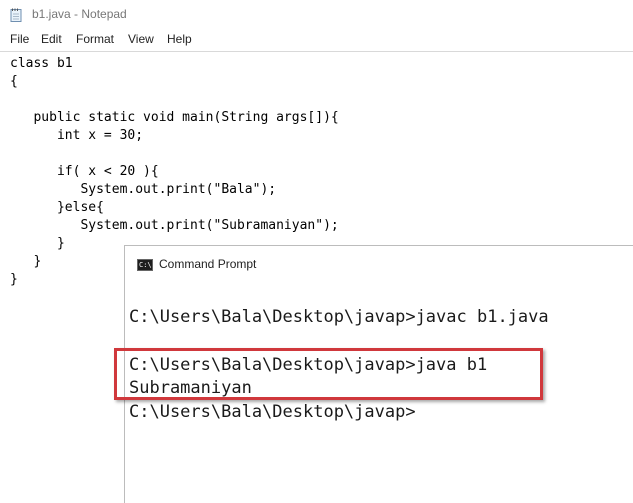  Describe the element at coordinates (79, 14) in the screenshot. I see `notepad-window-title: b1.java - Notepad` at that location.